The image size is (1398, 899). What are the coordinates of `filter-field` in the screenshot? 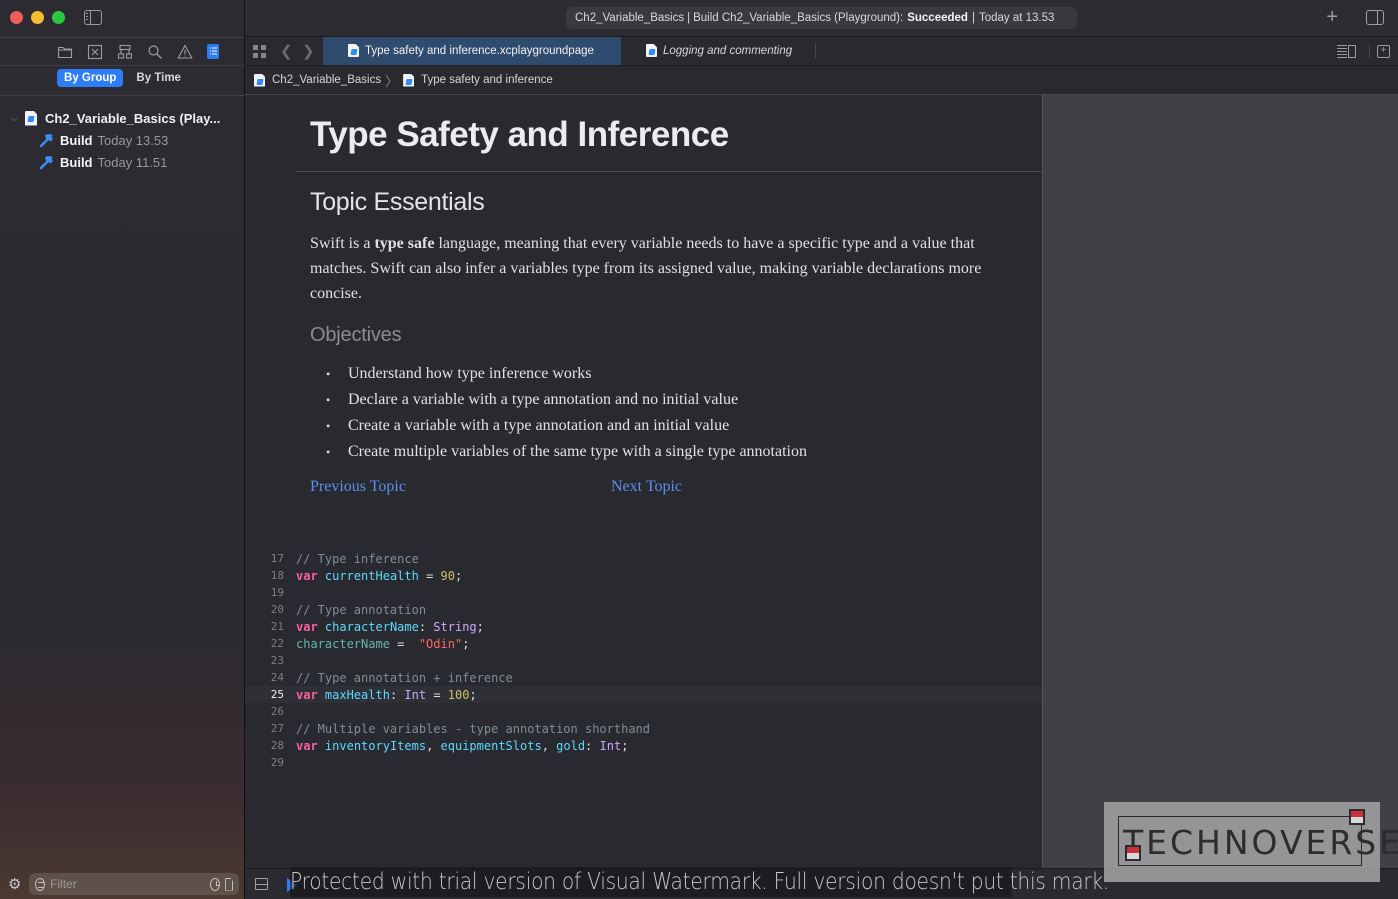 It's located at (134, 884).